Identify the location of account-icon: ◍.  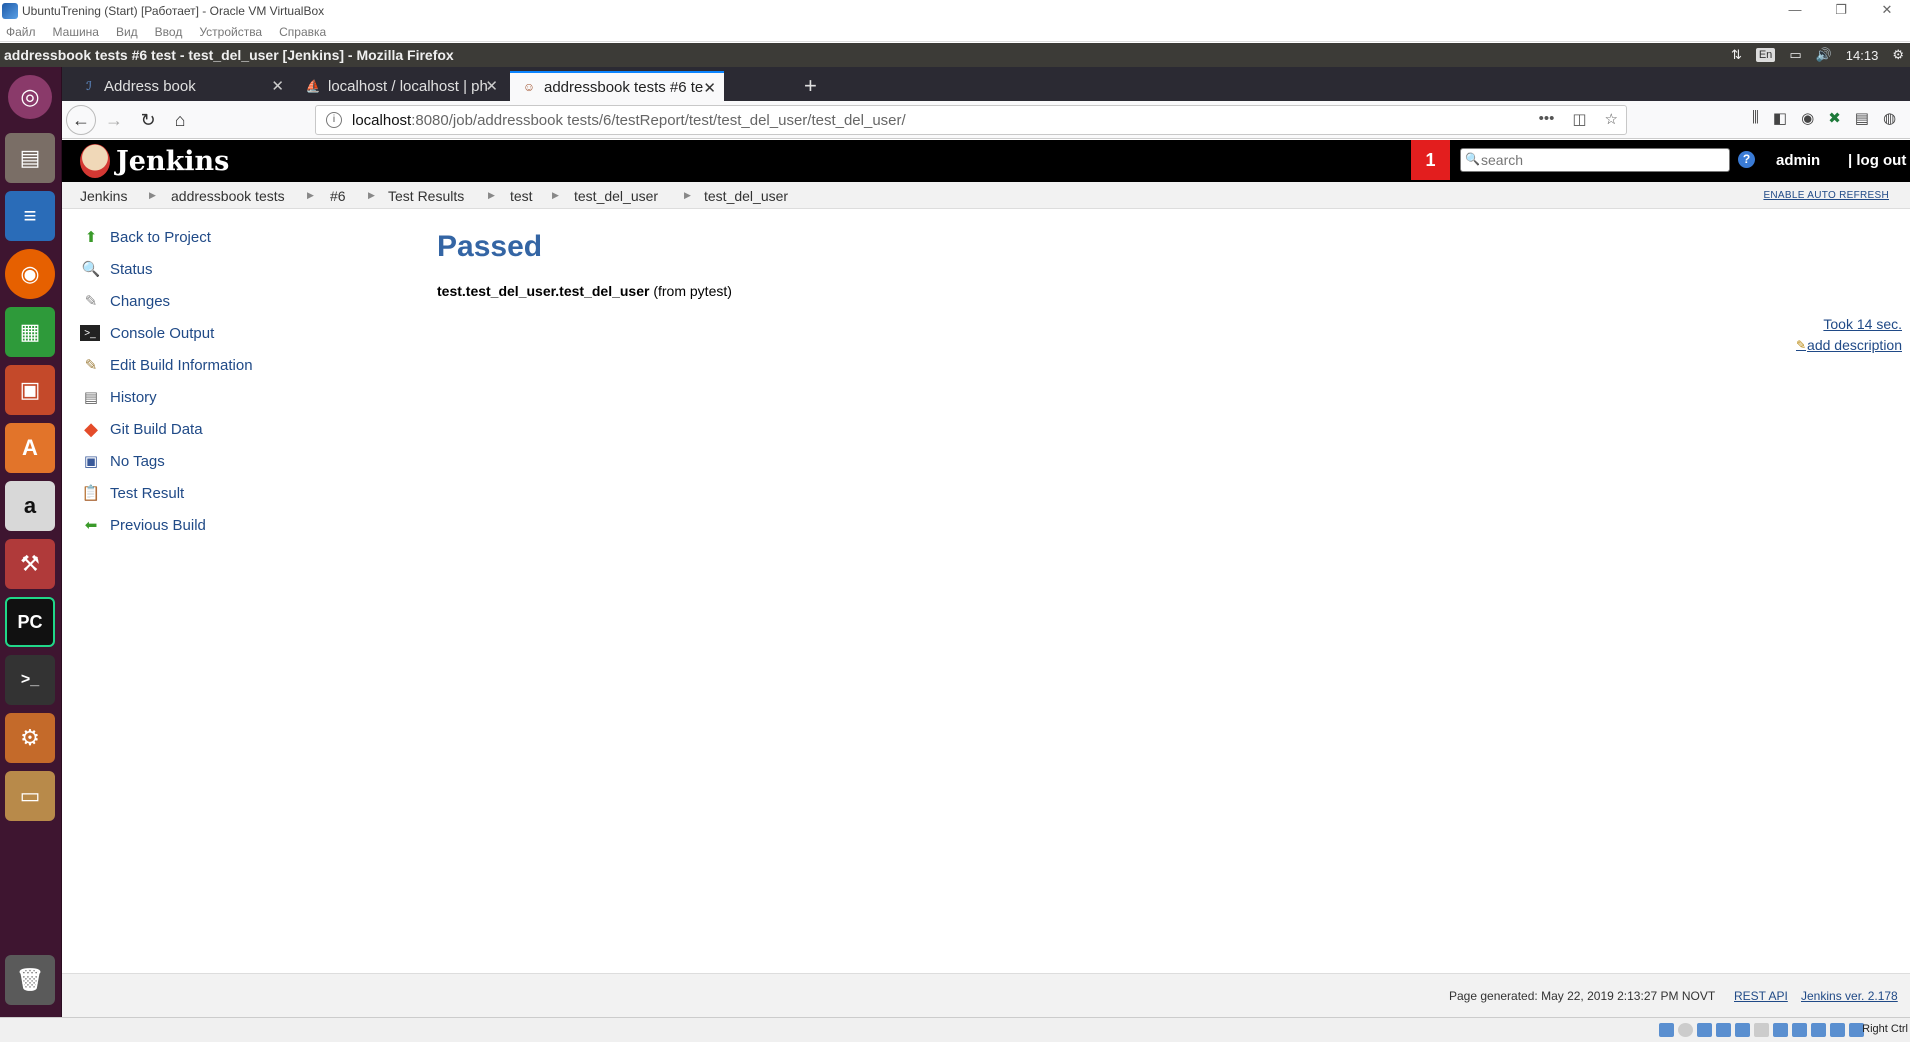
(1889, 118).